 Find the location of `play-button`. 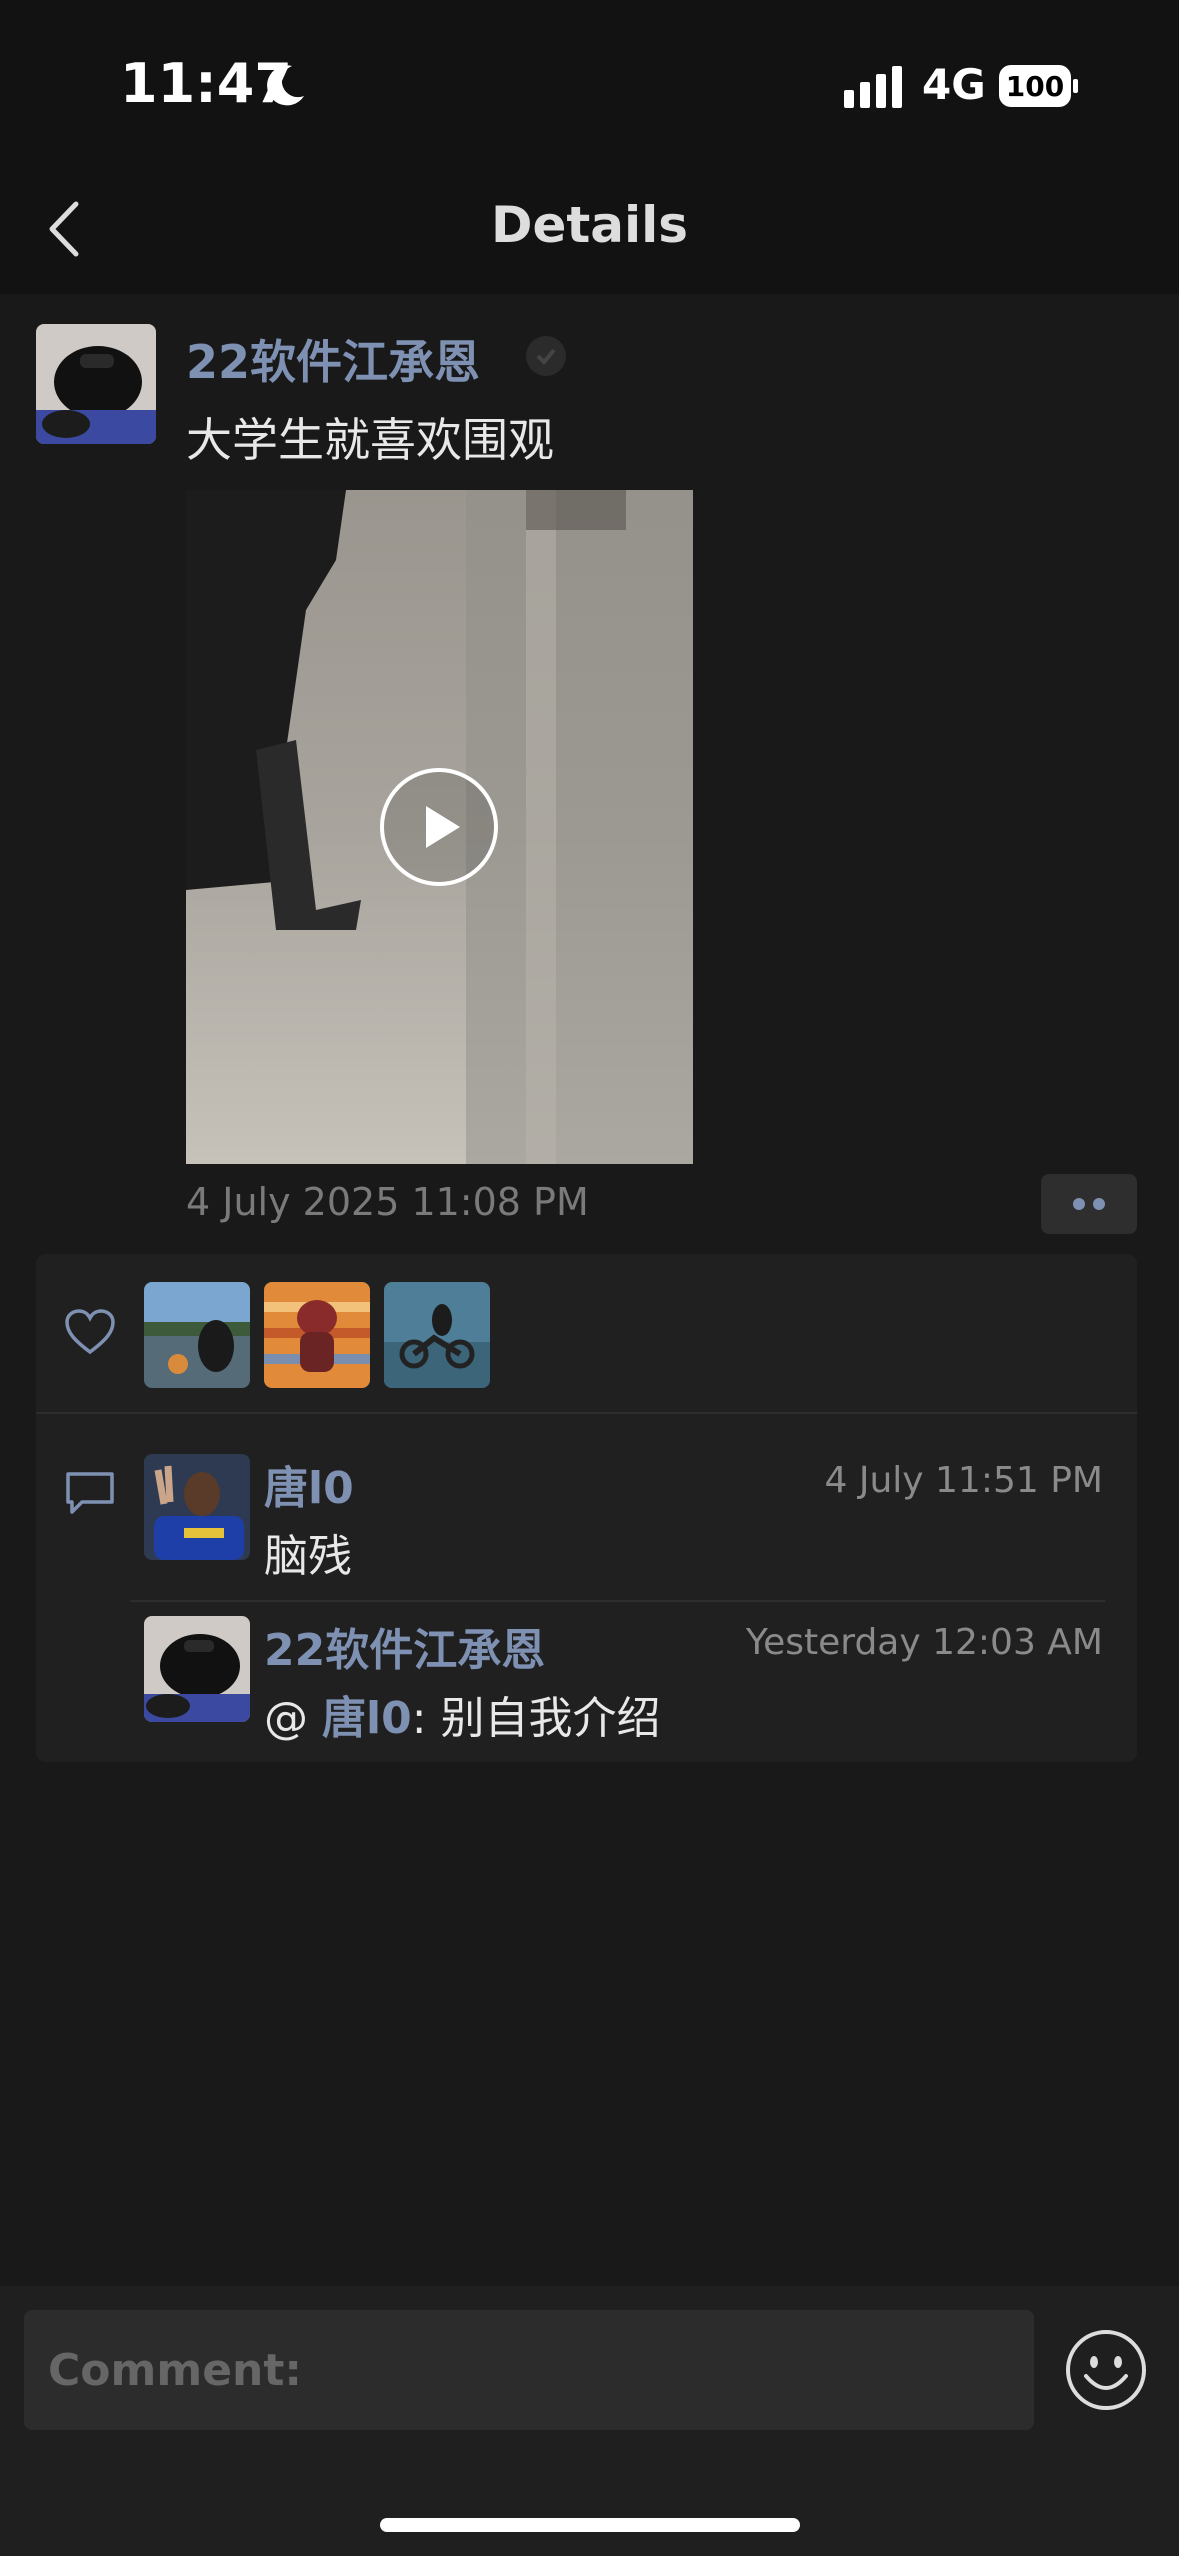

play-button is located at coordinates (439, 827).